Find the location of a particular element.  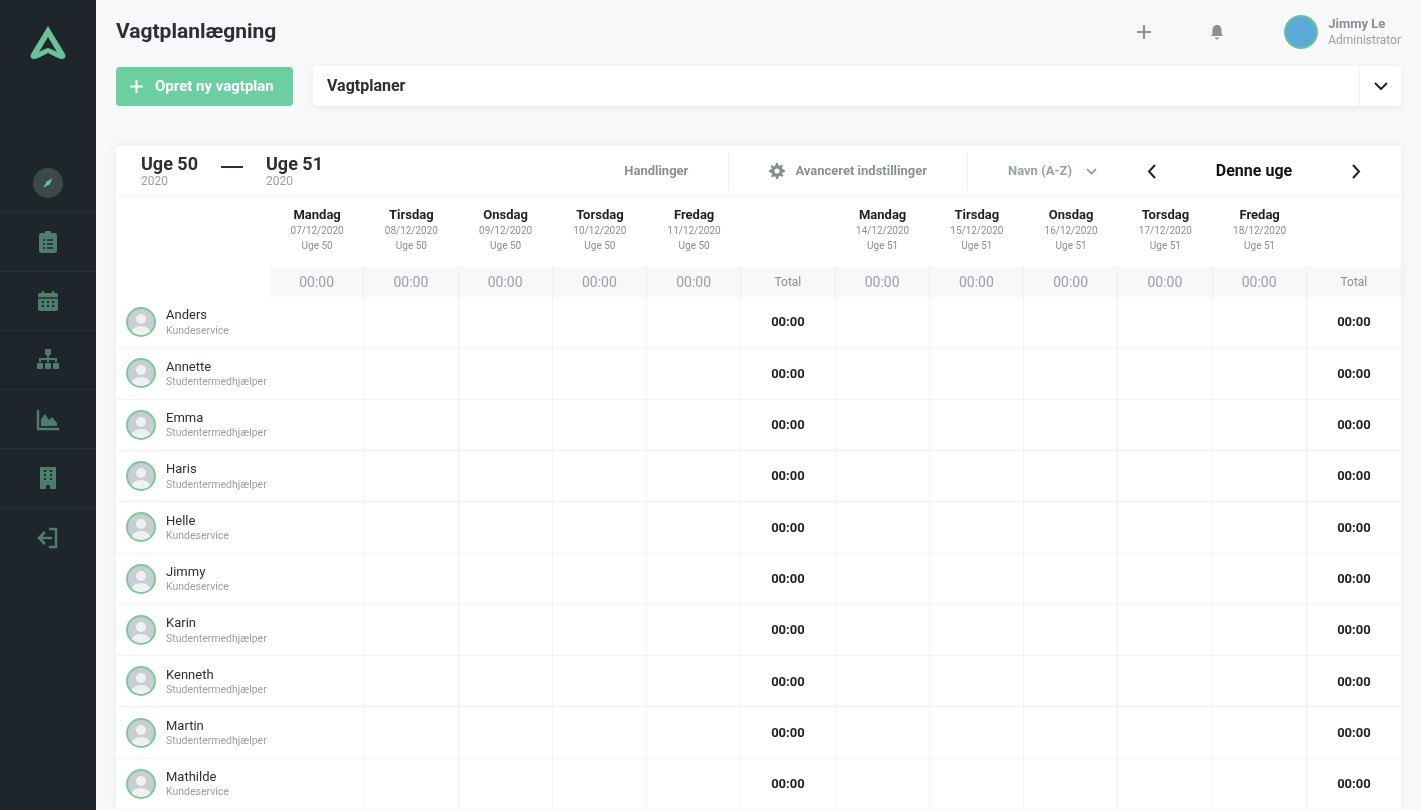

schedules-dropdown: Vagtplaner is located at coordinates (857, 86).